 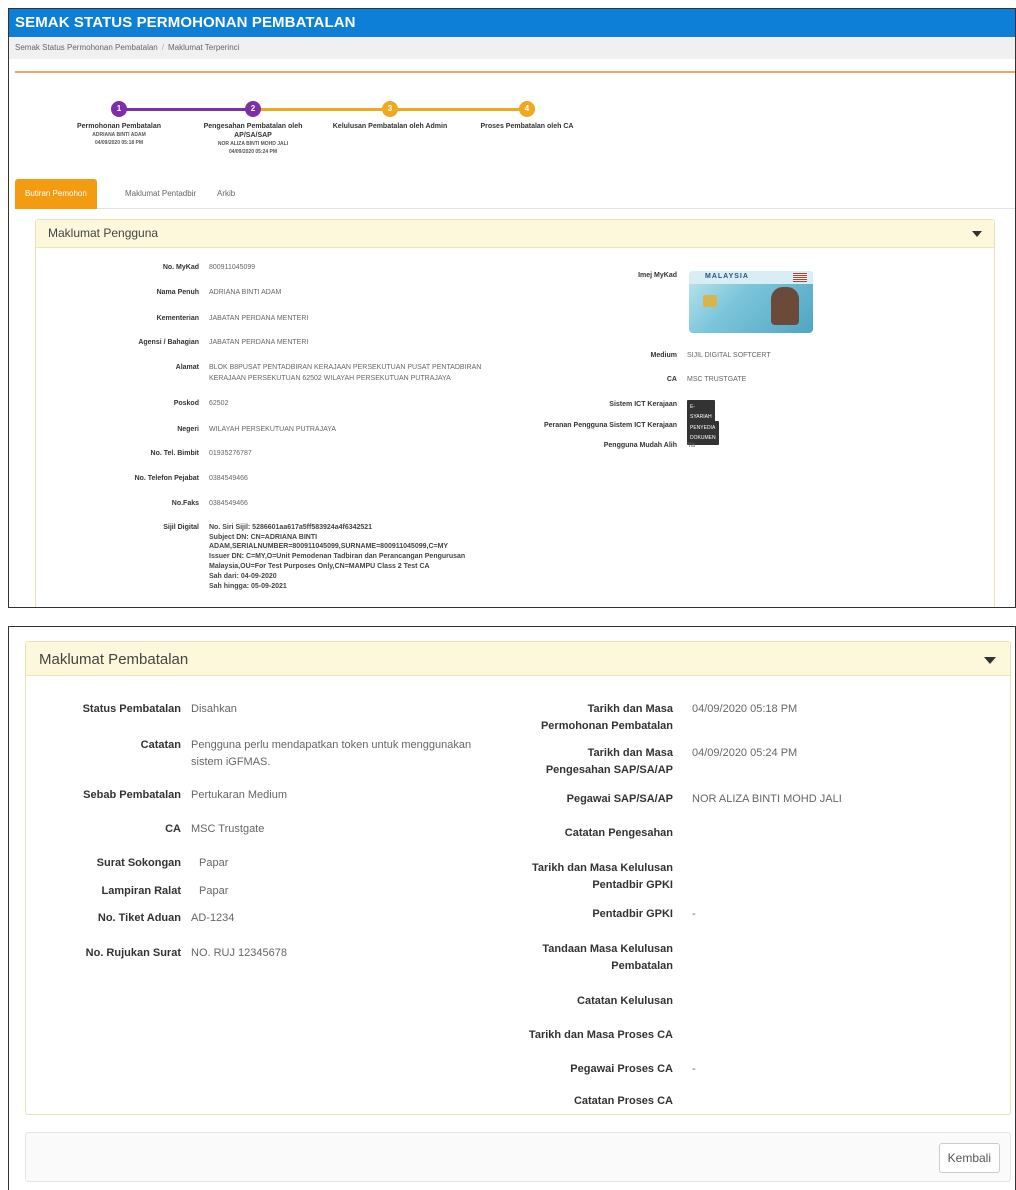 What do you see at coordinates (657, 275) in the screenshot?
I see `field-label: Imej MyKad` at bounding box center [657, 275].